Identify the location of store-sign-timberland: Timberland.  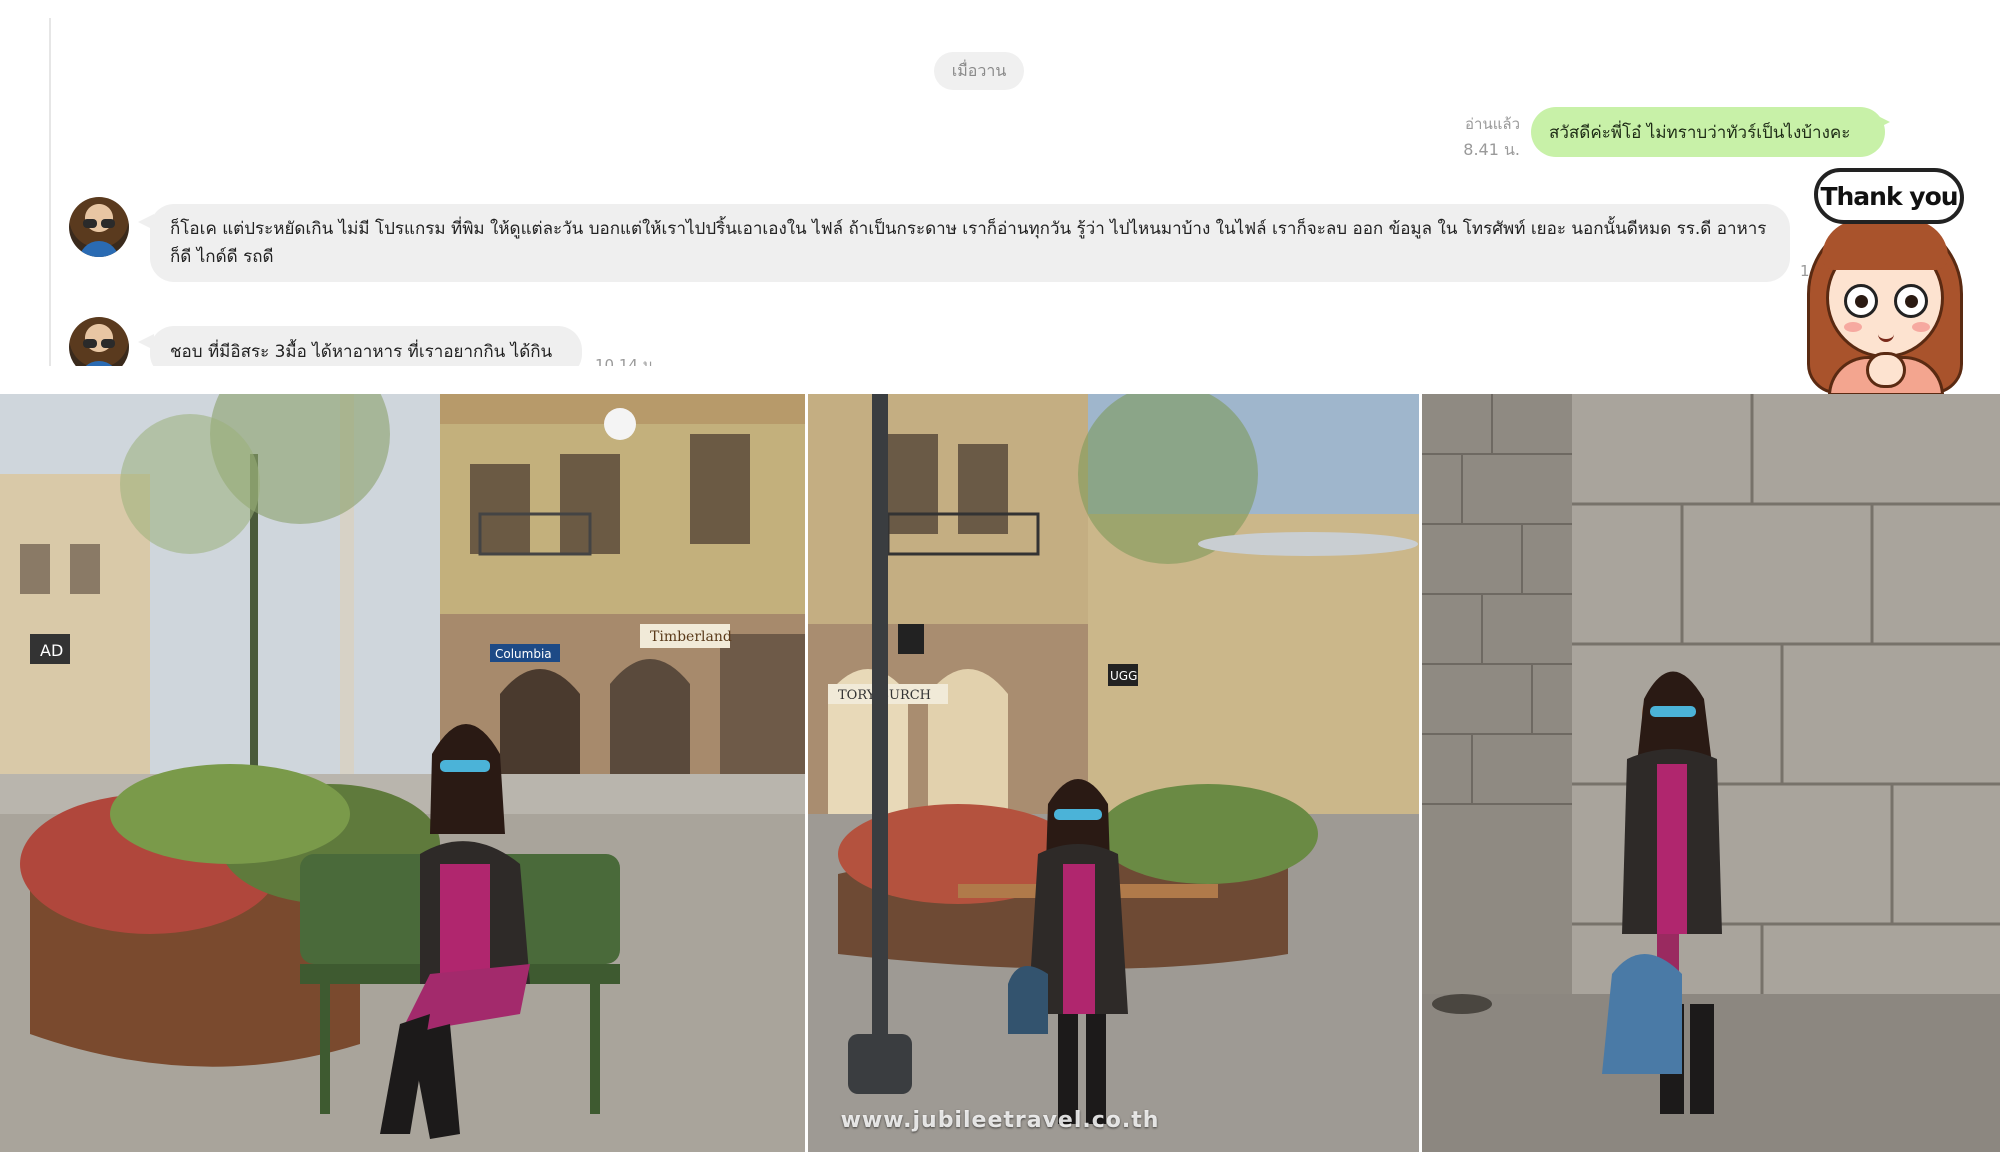
(691, 637).